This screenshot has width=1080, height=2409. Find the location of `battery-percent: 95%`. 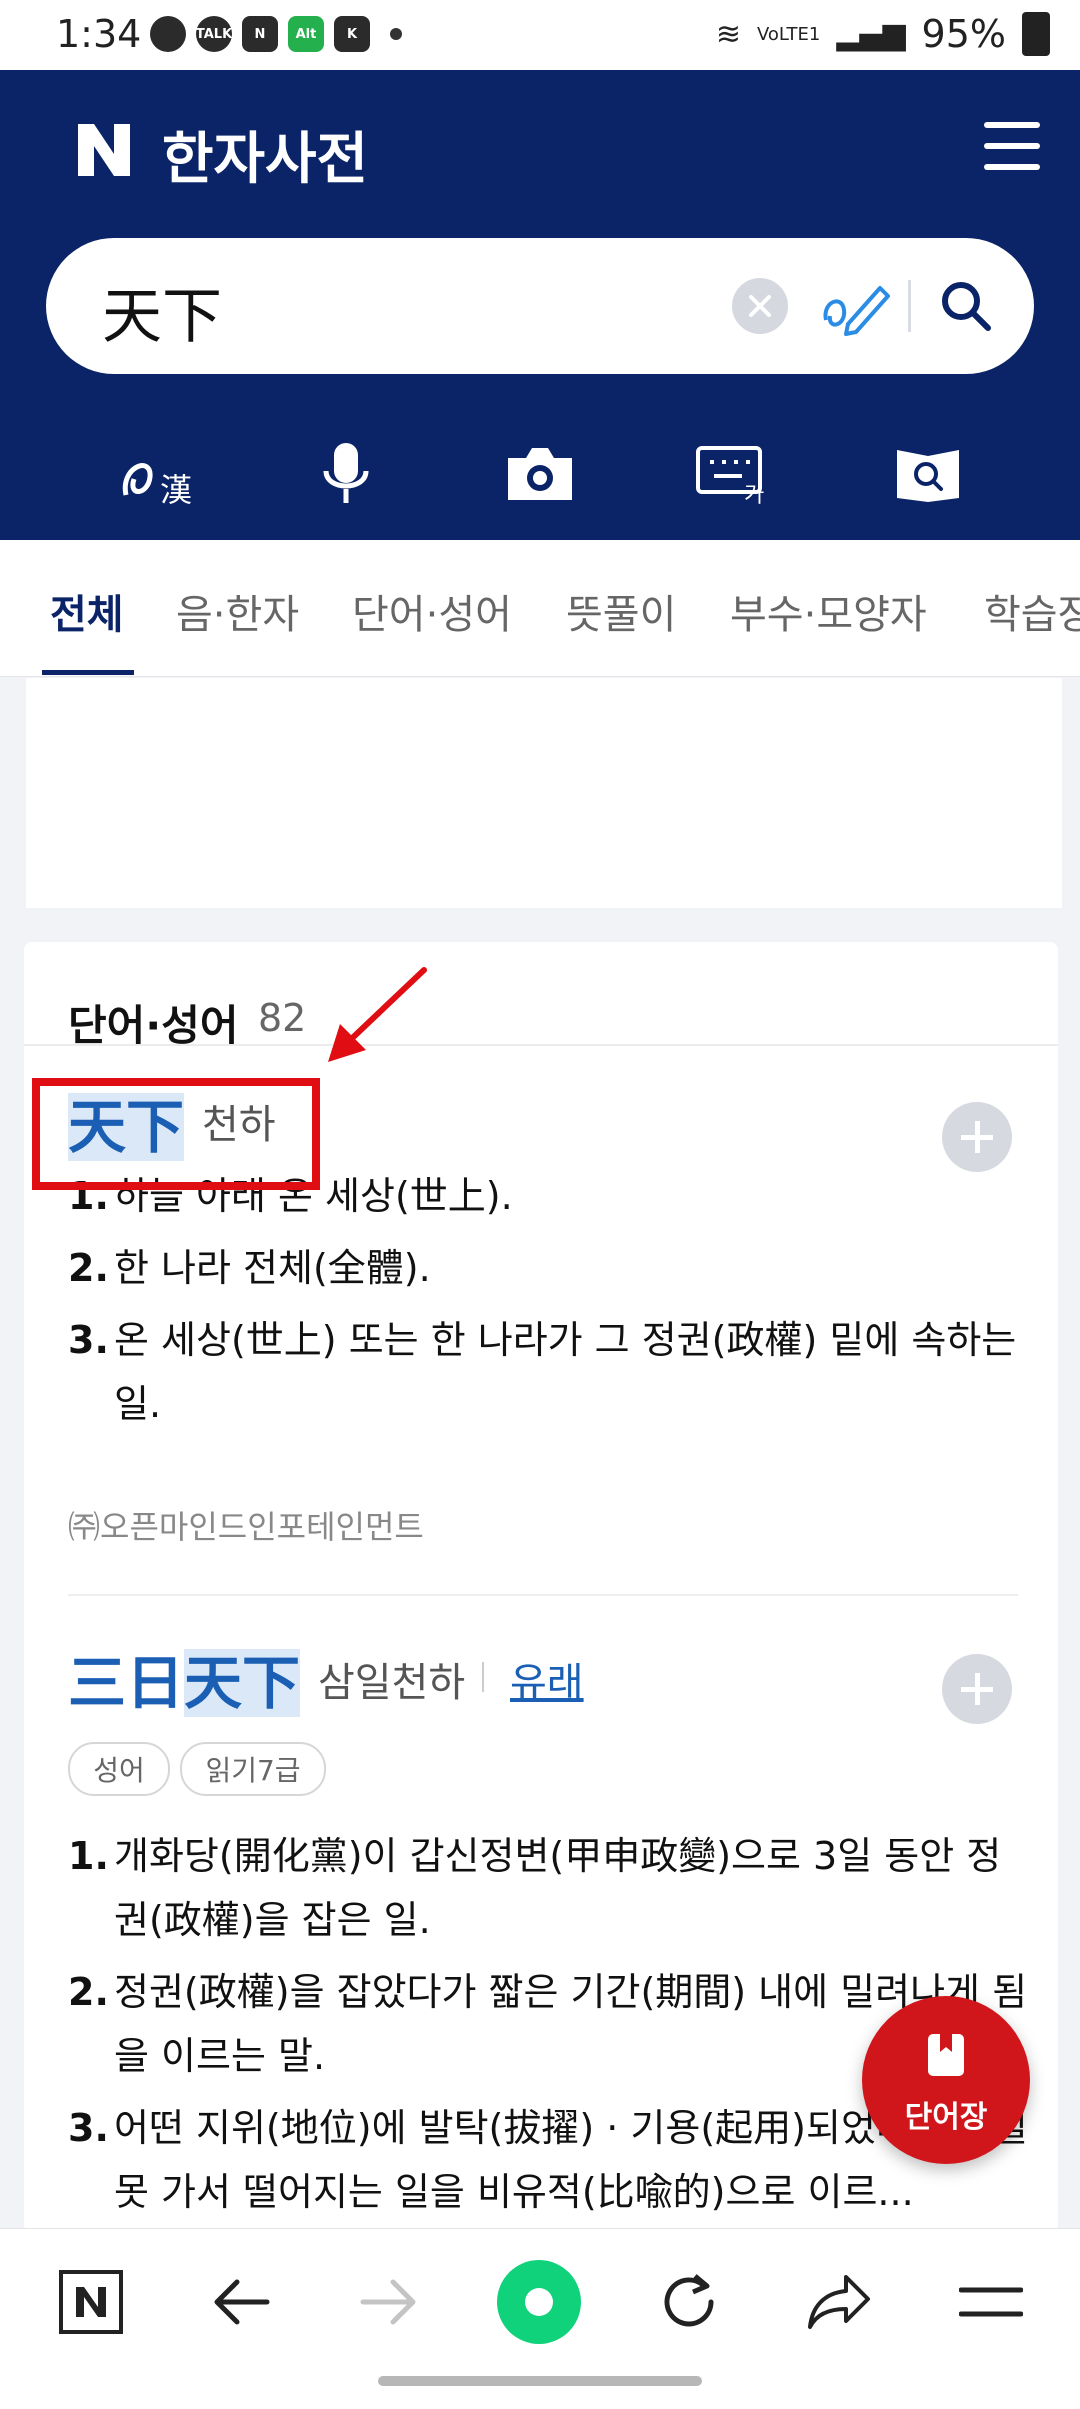

battery-percent: 95% is located at coordinates (963, 34).